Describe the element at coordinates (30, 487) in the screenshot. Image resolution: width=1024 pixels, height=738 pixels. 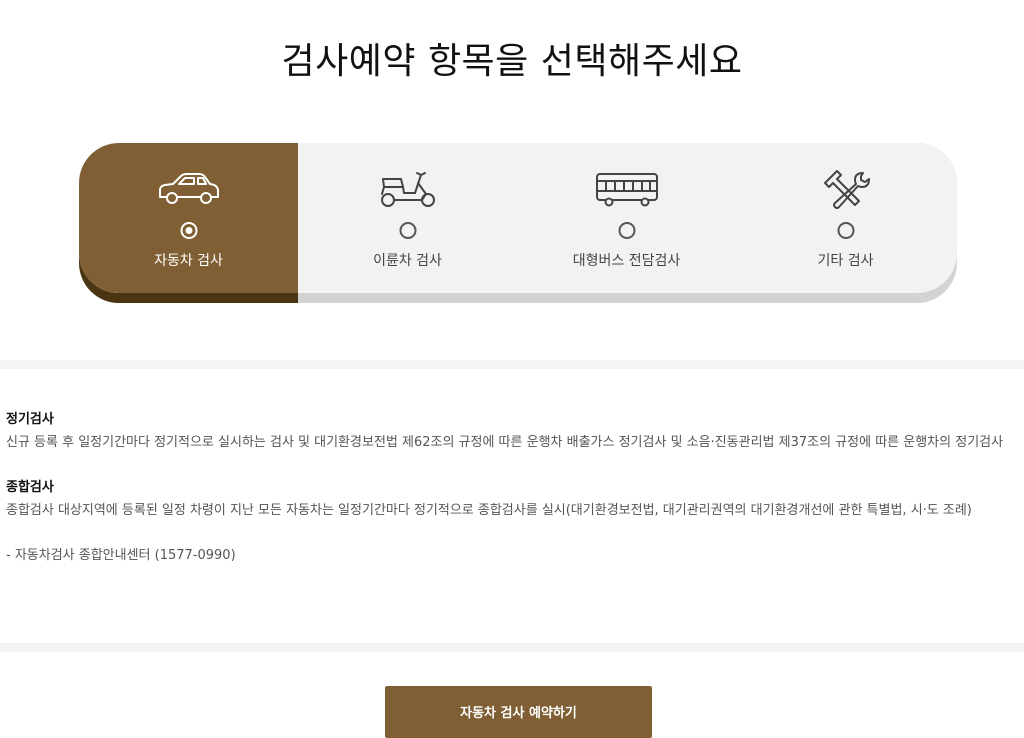
I see `section-title: 종합검사` at that location.